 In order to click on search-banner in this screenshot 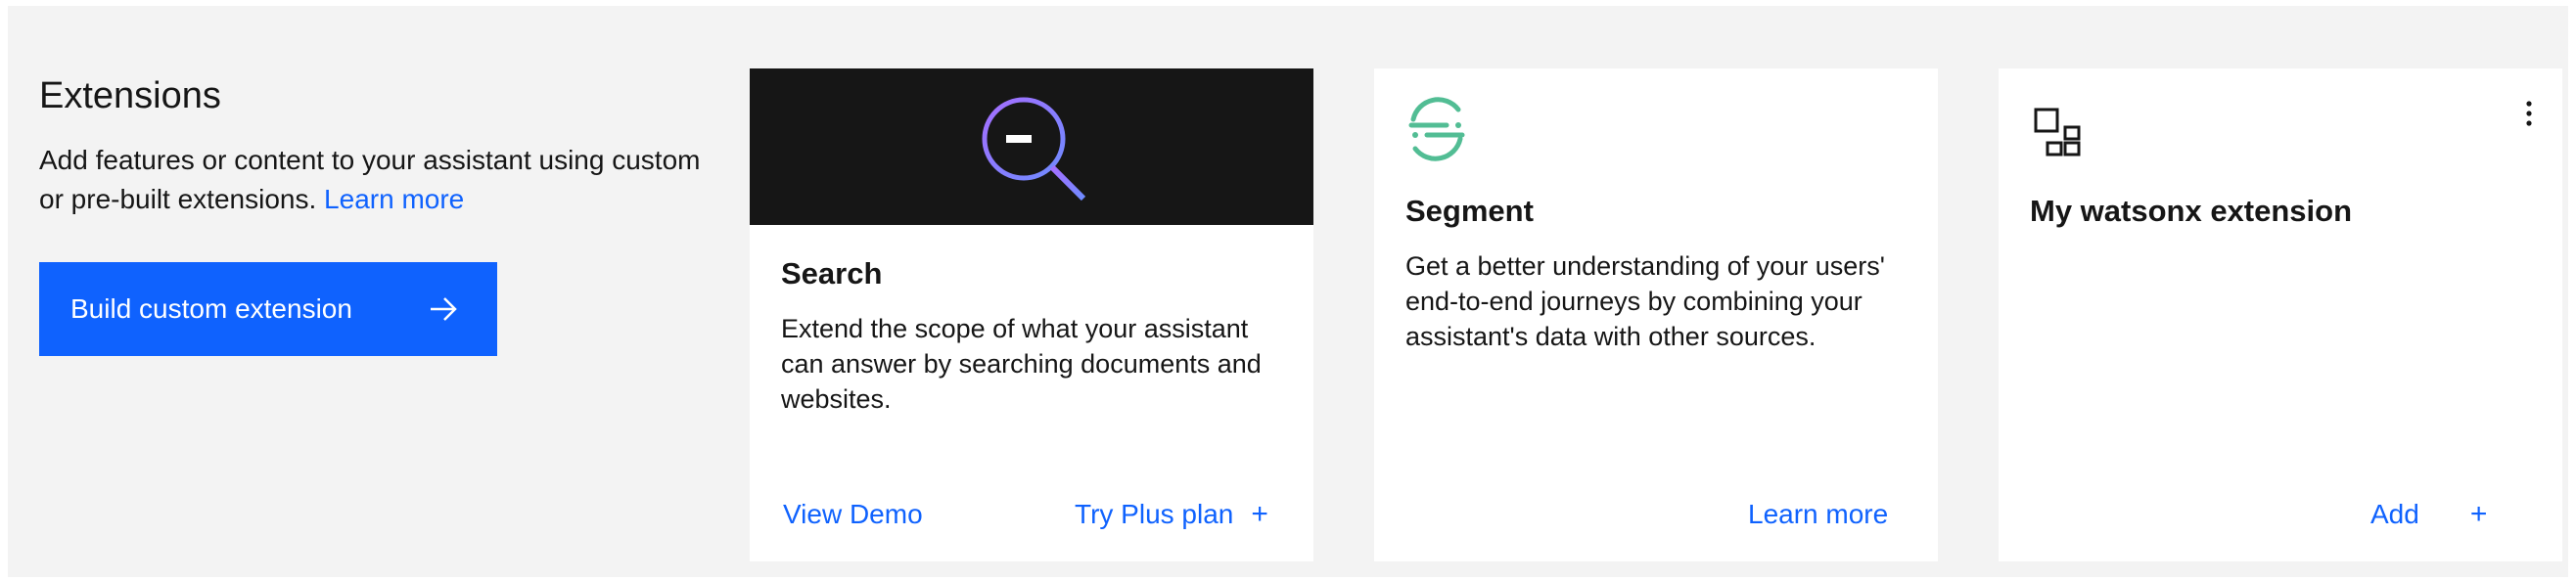, I will do `click(1031, 146)`.